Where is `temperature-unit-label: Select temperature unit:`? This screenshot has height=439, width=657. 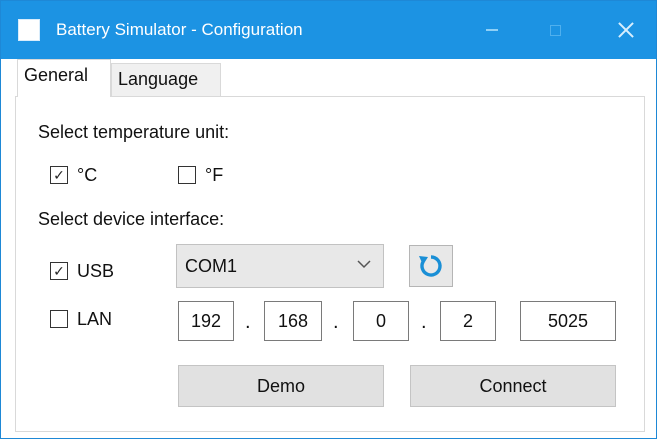
temperature-unit-label: Select temperature unit: is located at coordinates (134, 132).